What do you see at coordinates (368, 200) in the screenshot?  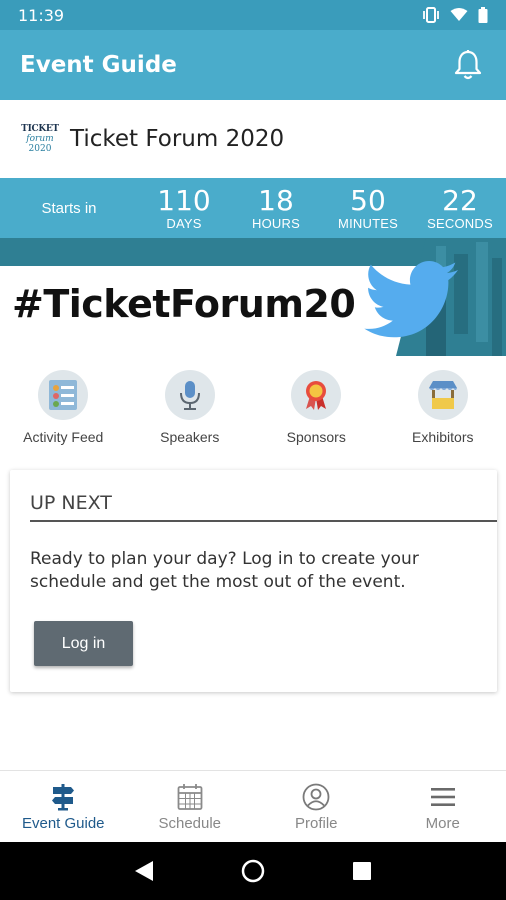 I see `countdown-value: 50` at bounding box center [368, 200].